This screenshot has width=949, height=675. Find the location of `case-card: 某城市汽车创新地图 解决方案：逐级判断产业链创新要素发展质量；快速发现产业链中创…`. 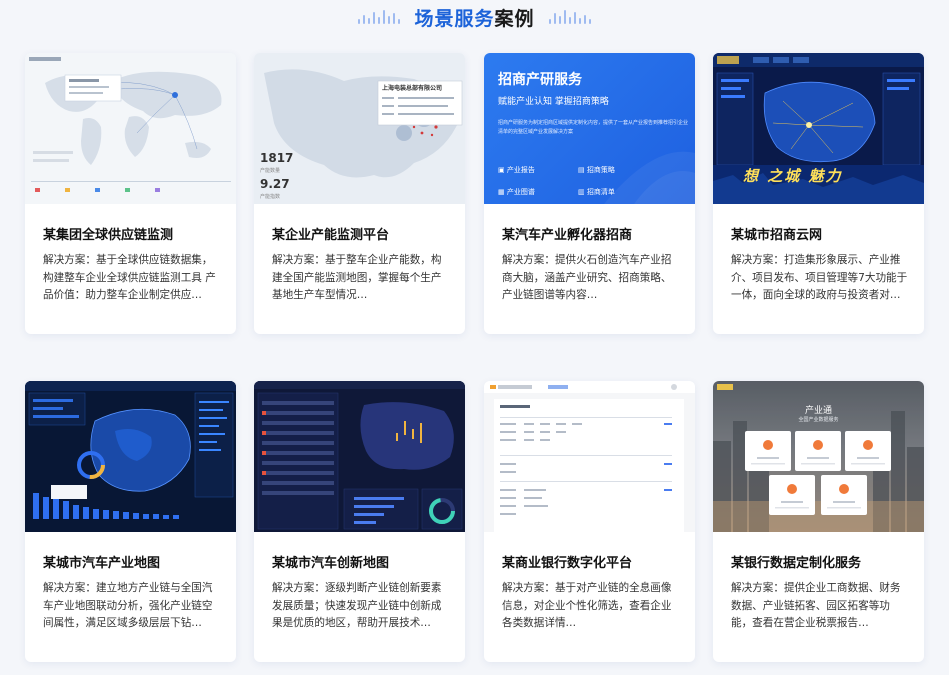

case-card: 某城市汽车创新地图 解决方案：逐级判断产业链创新要素发展质量；快速发现产业链中创… is located at coordinates (359, 521).